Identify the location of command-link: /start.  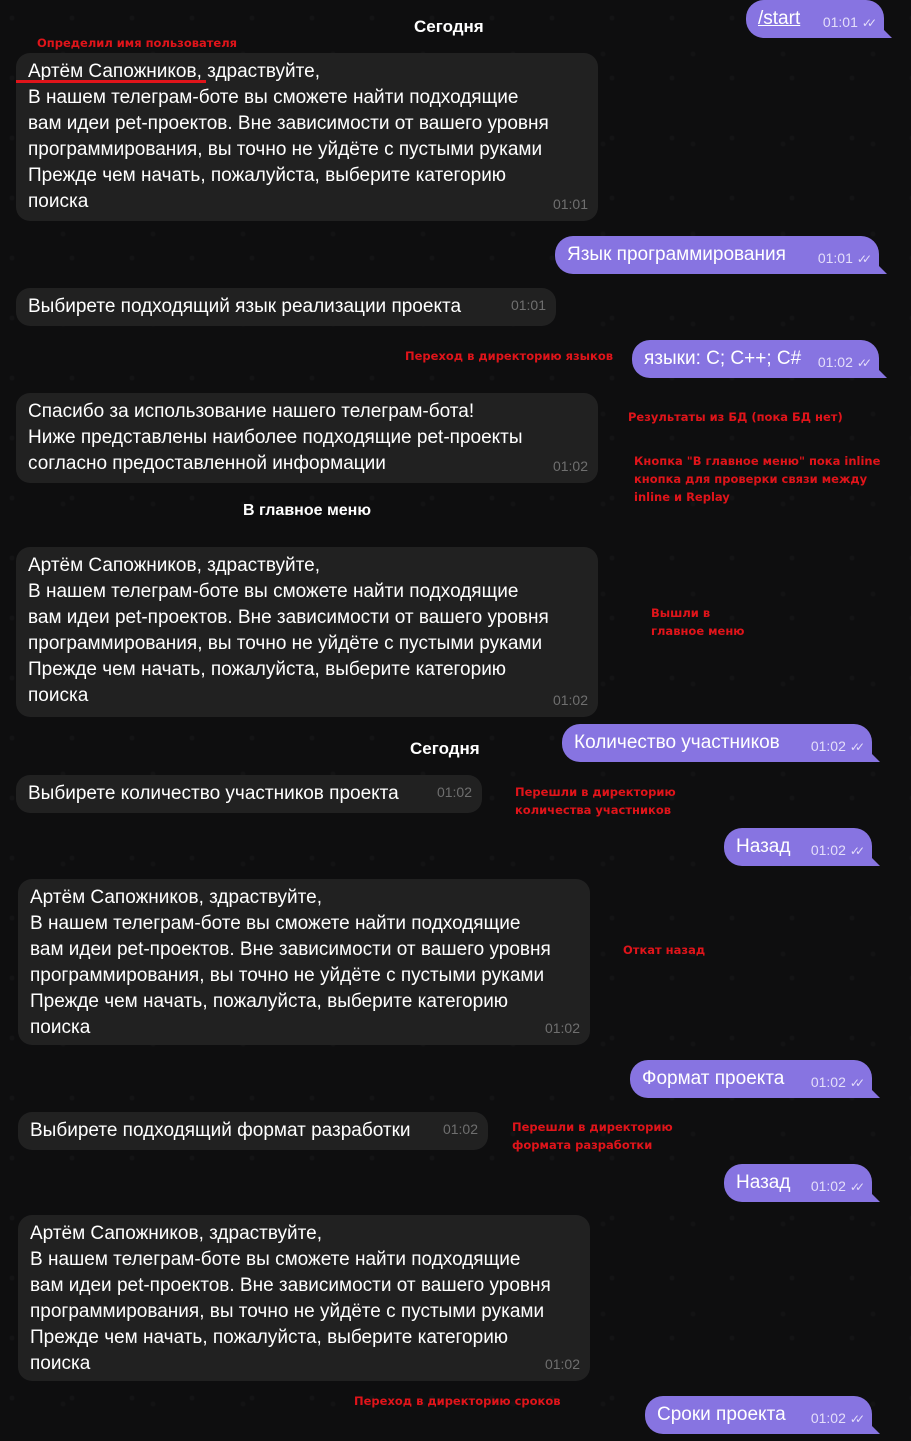
(779, 19).